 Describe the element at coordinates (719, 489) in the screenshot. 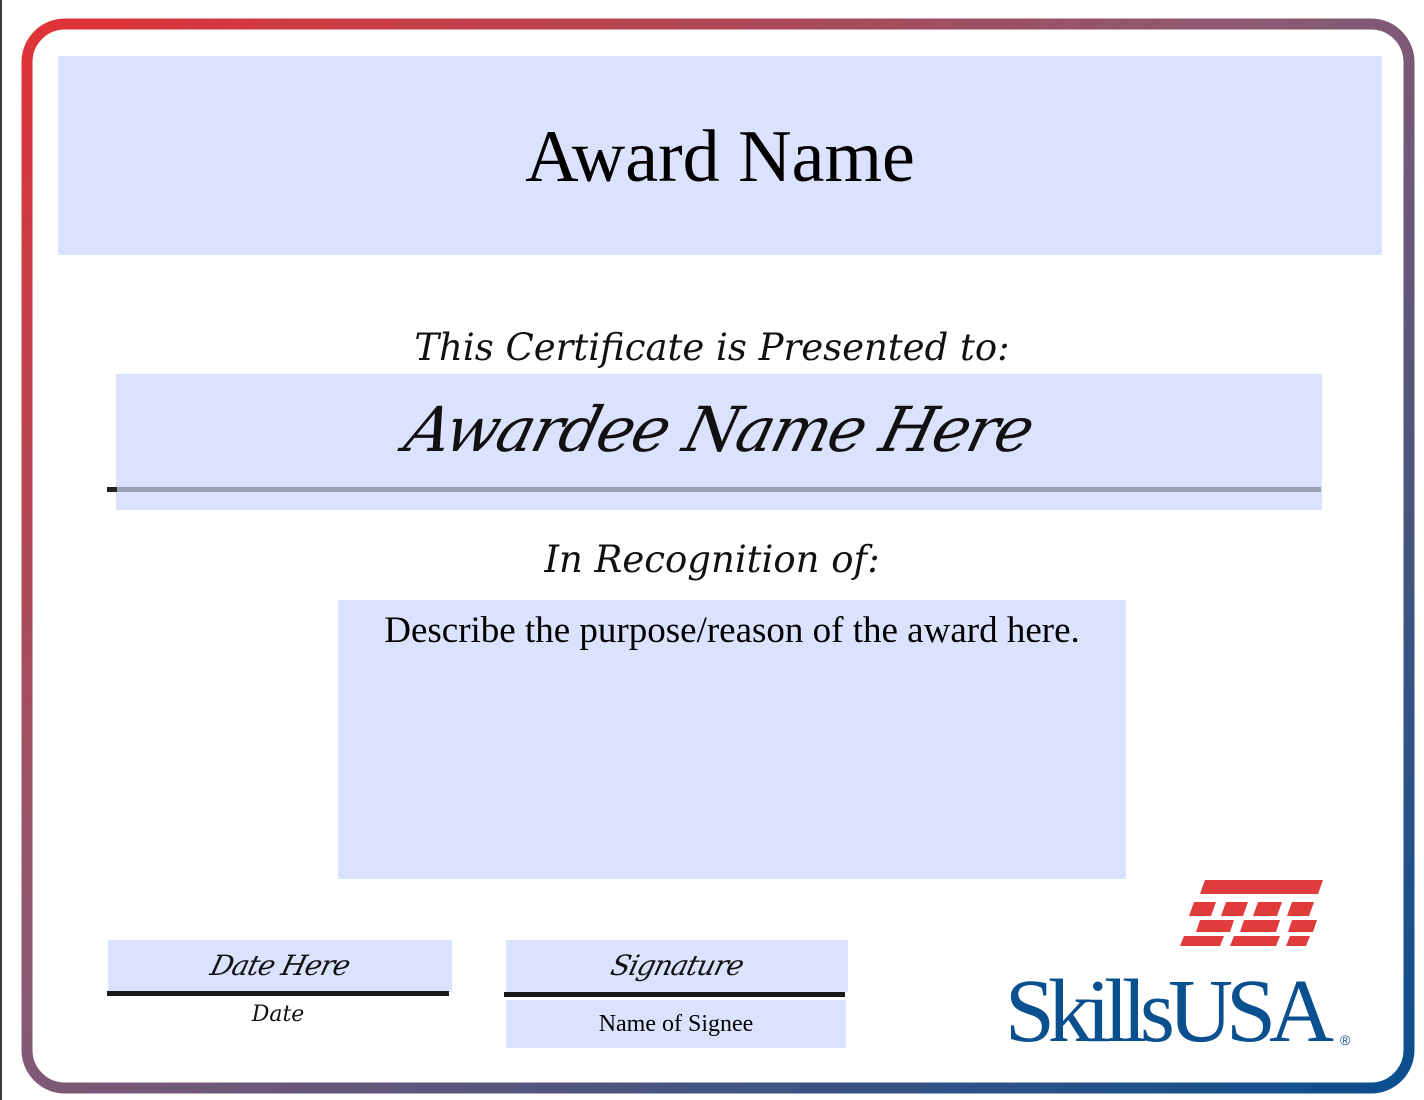

I see `awardee-underline` at that location.